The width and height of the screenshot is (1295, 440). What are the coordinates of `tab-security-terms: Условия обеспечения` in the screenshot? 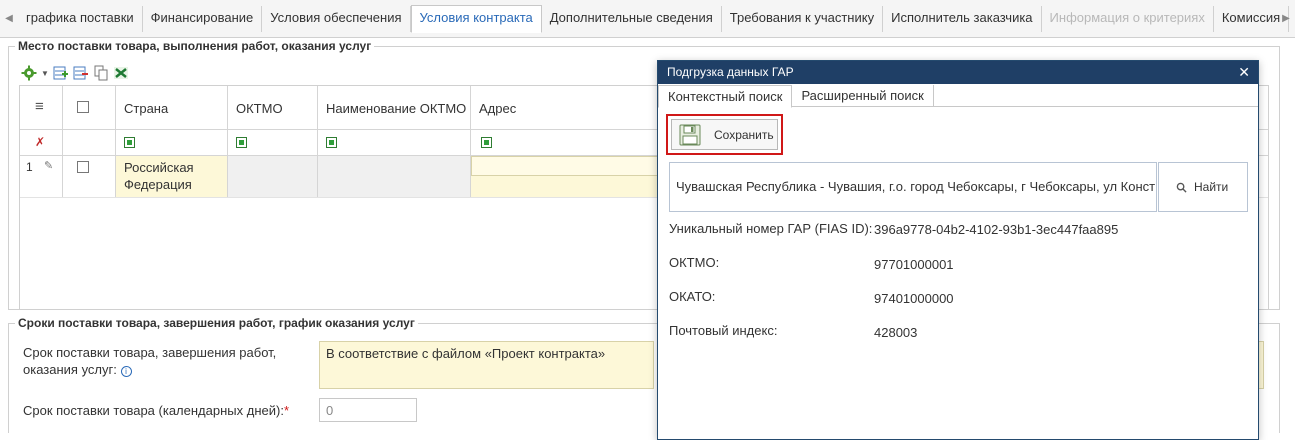 It's located at (336, 19).